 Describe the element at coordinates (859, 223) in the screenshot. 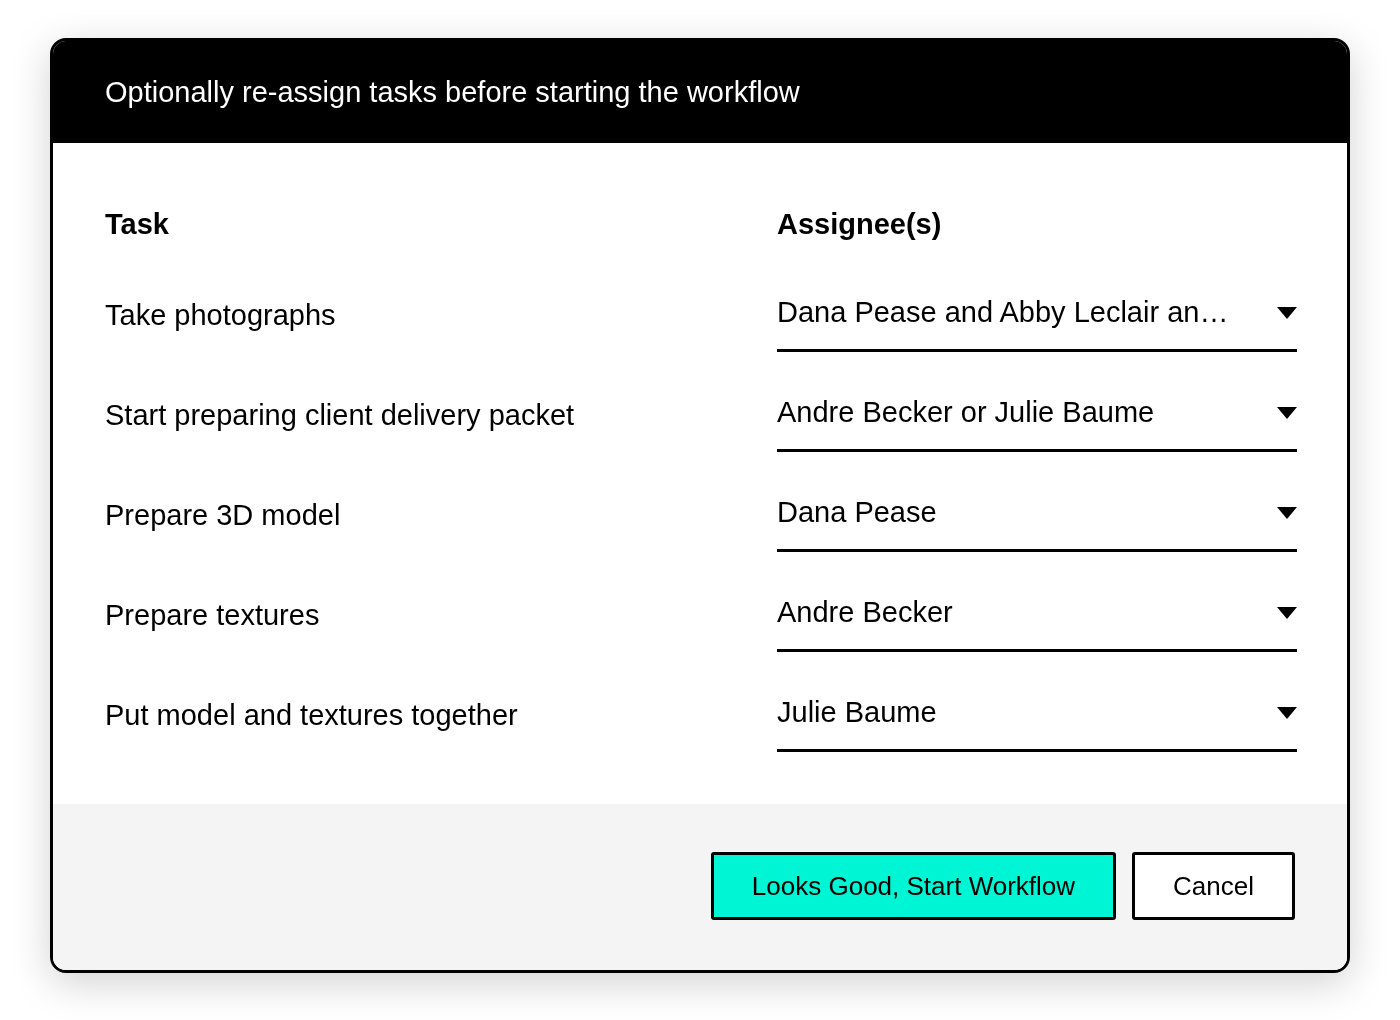

I see `column-header: Assignee(s)` at that location.